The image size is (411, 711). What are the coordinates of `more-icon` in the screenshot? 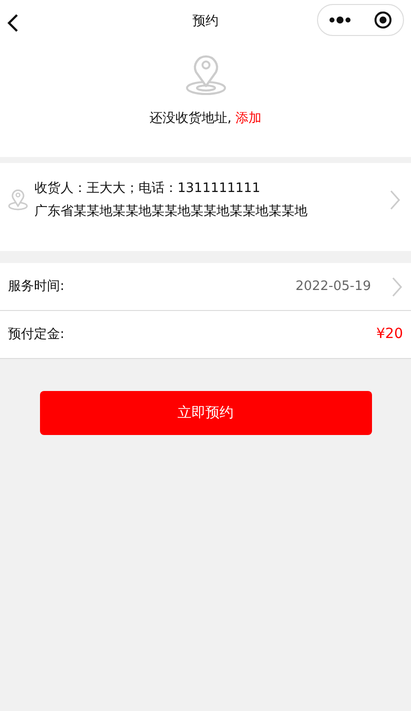 It's located at (340, 20).